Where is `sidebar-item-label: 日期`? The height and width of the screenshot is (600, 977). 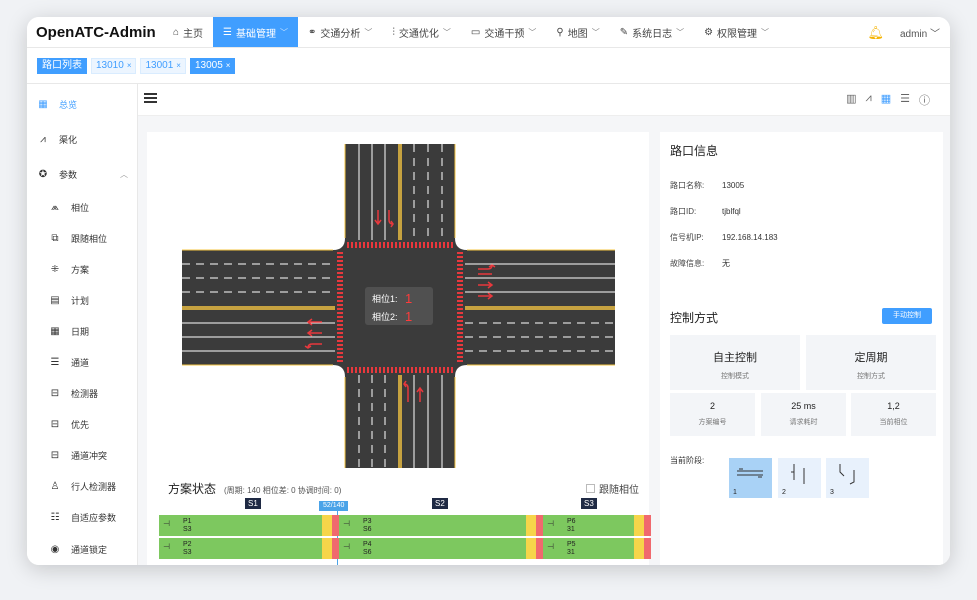 sidebar-item-label: 日期 is located at coordinates (80, 331).